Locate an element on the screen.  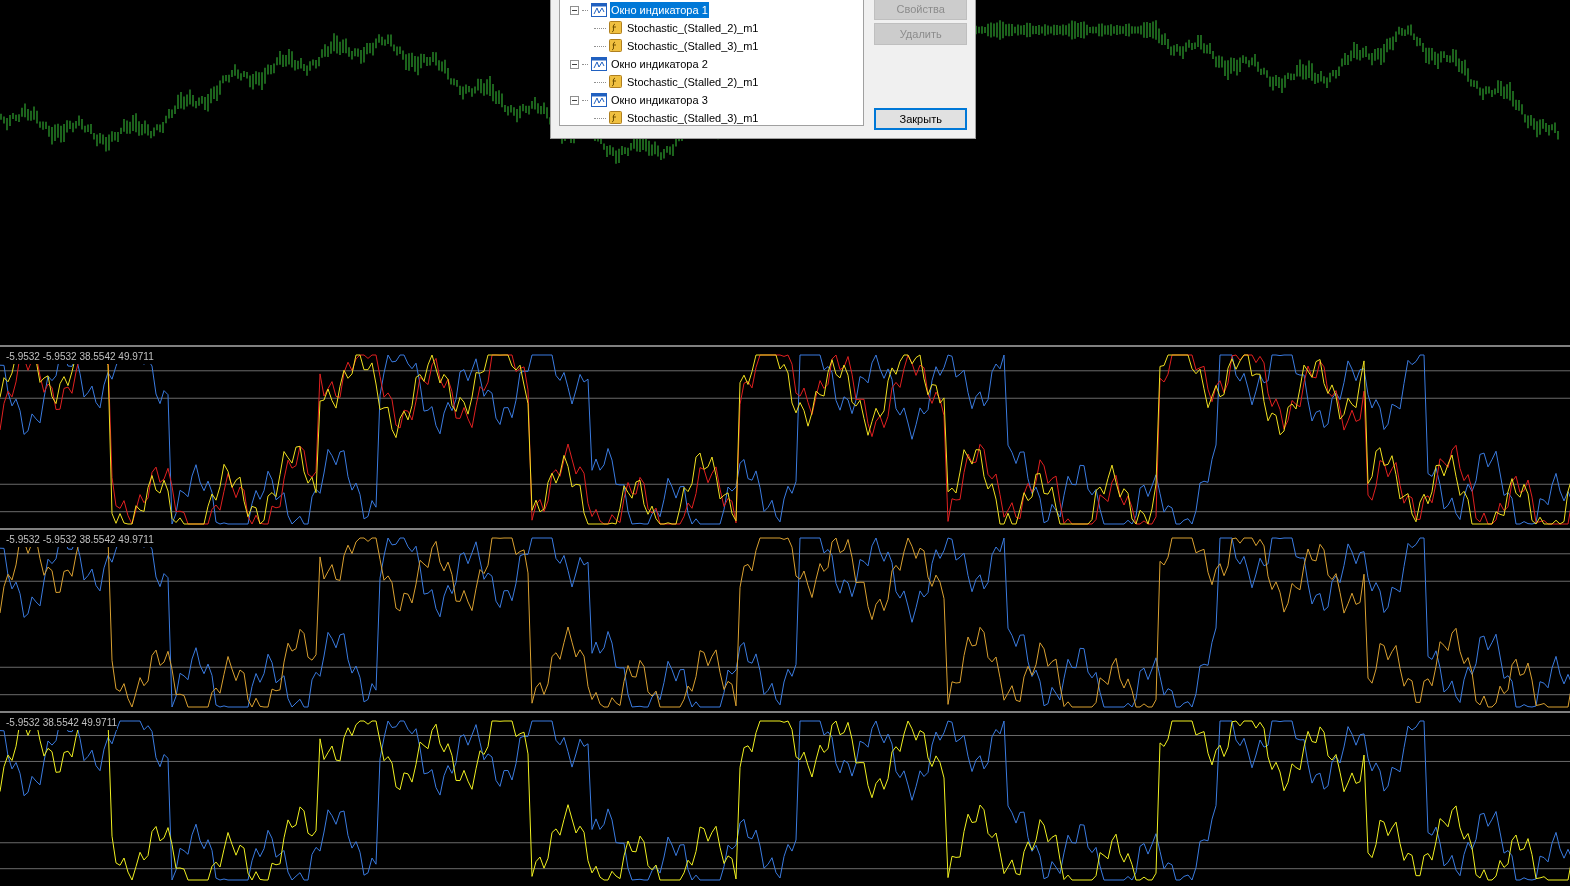
tree-item: Окно индикатора 3 is located at coordinates (659, 100).